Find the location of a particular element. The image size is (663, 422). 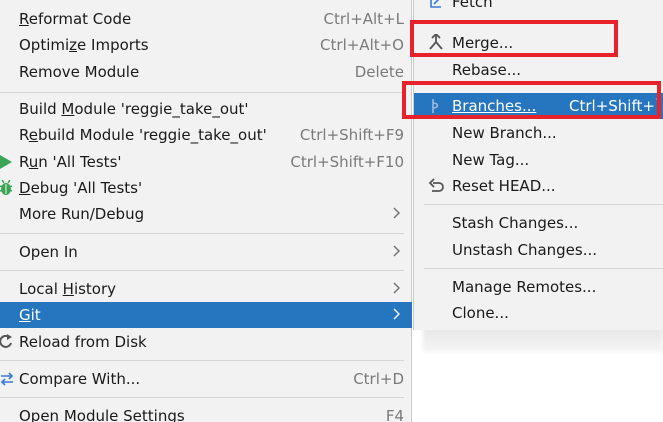

compare-arrows-icon is located at coordinates (7, 379).